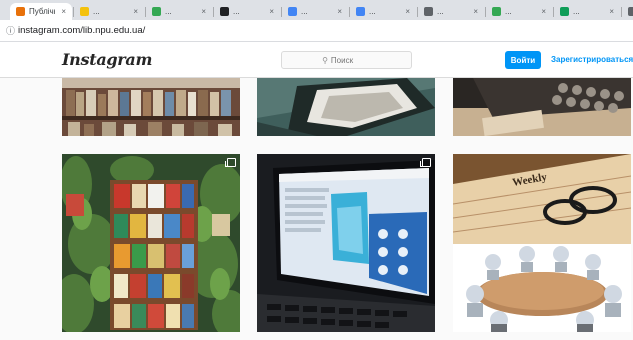 Image resolution: width=633 pixels, height=340 pixels. What do you see at coordinates (592, 59) in the screenshot?
I see `signup-link: Зарегистрироваться` at bounding box center [592, 59].